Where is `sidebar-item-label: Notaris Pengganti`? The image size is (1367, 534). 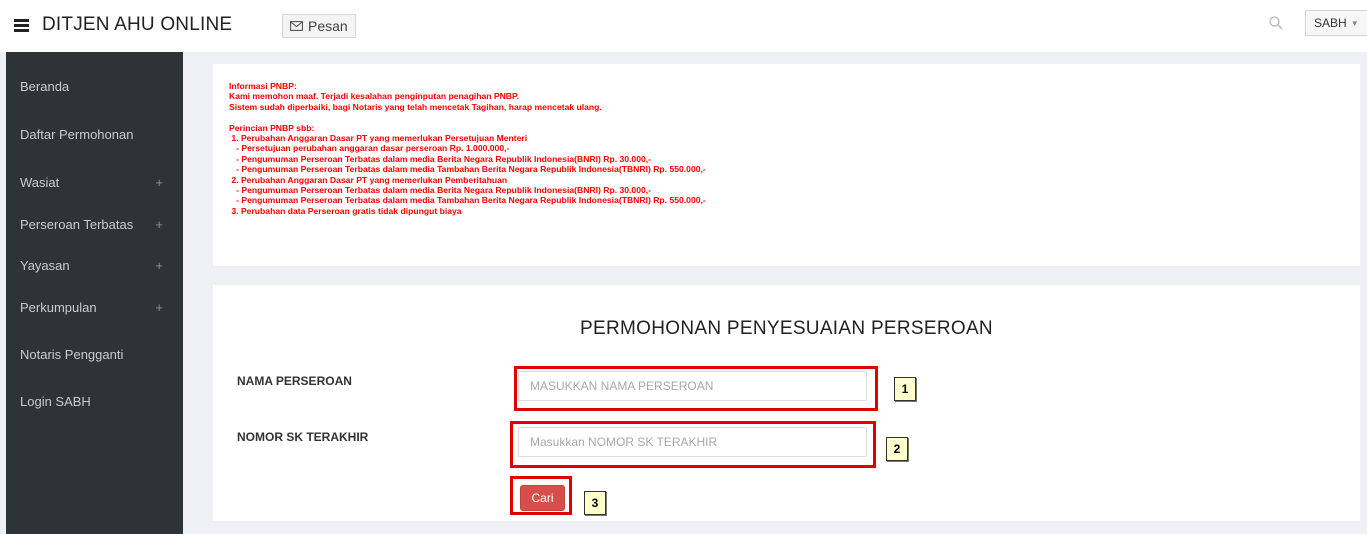 sidebar-item-label: Notaris Pengganti is located at coordinates (72, 354).